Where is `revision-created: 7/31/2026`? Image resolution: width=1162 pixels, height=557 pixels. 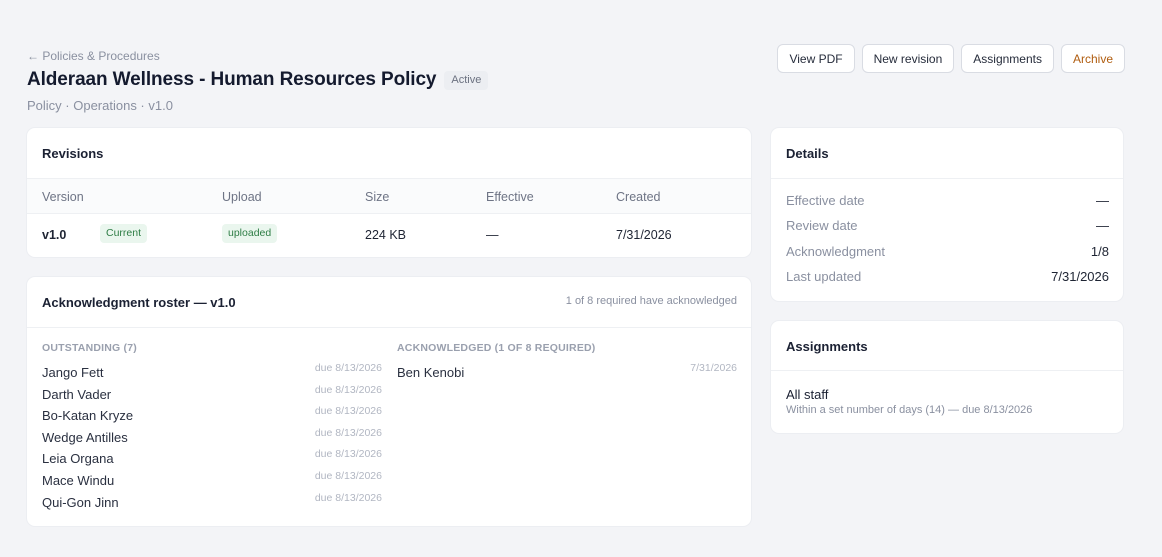 revision-created: 7/31/2026 is located at coordinates (644, 235).